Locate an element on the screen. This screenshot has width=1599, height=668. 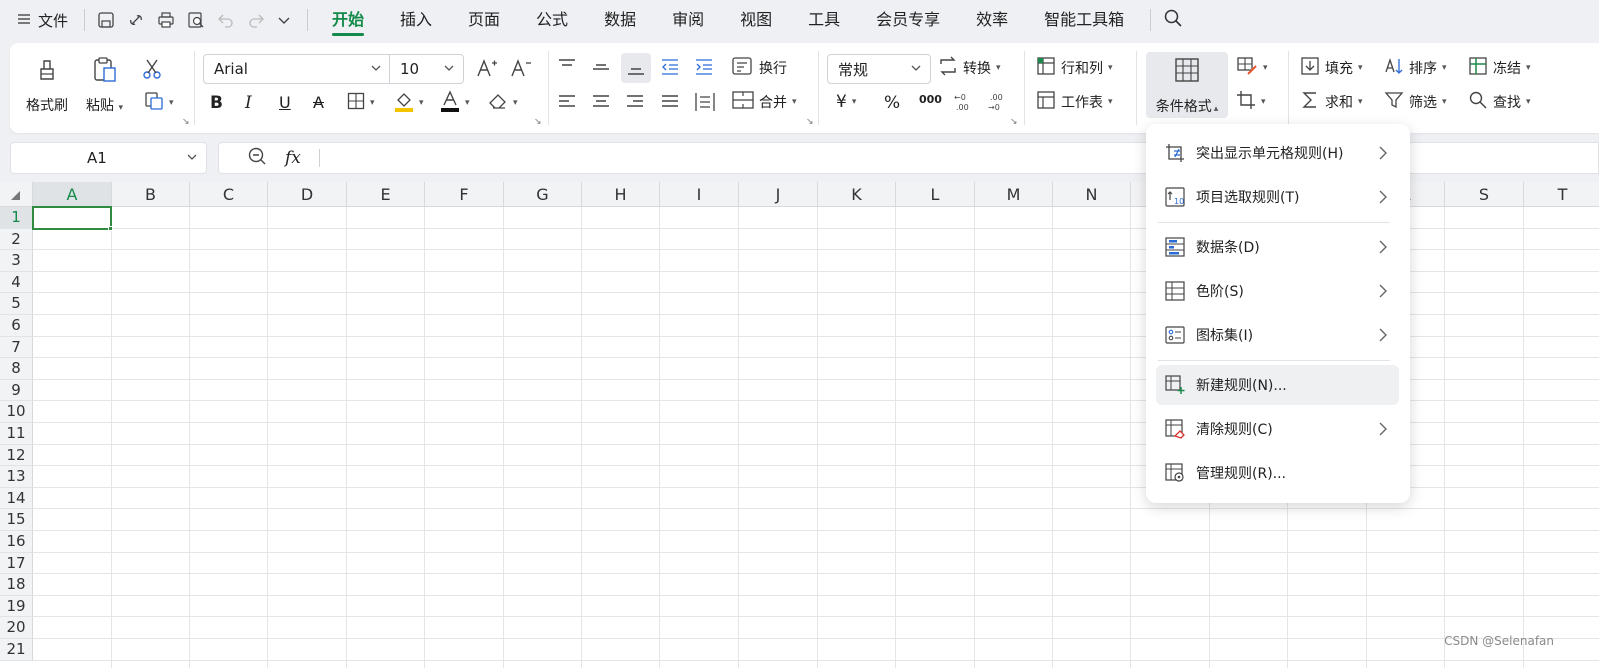
menu-item-clear-rules: 清除规则(C) is located at coordinates (1277, 429).